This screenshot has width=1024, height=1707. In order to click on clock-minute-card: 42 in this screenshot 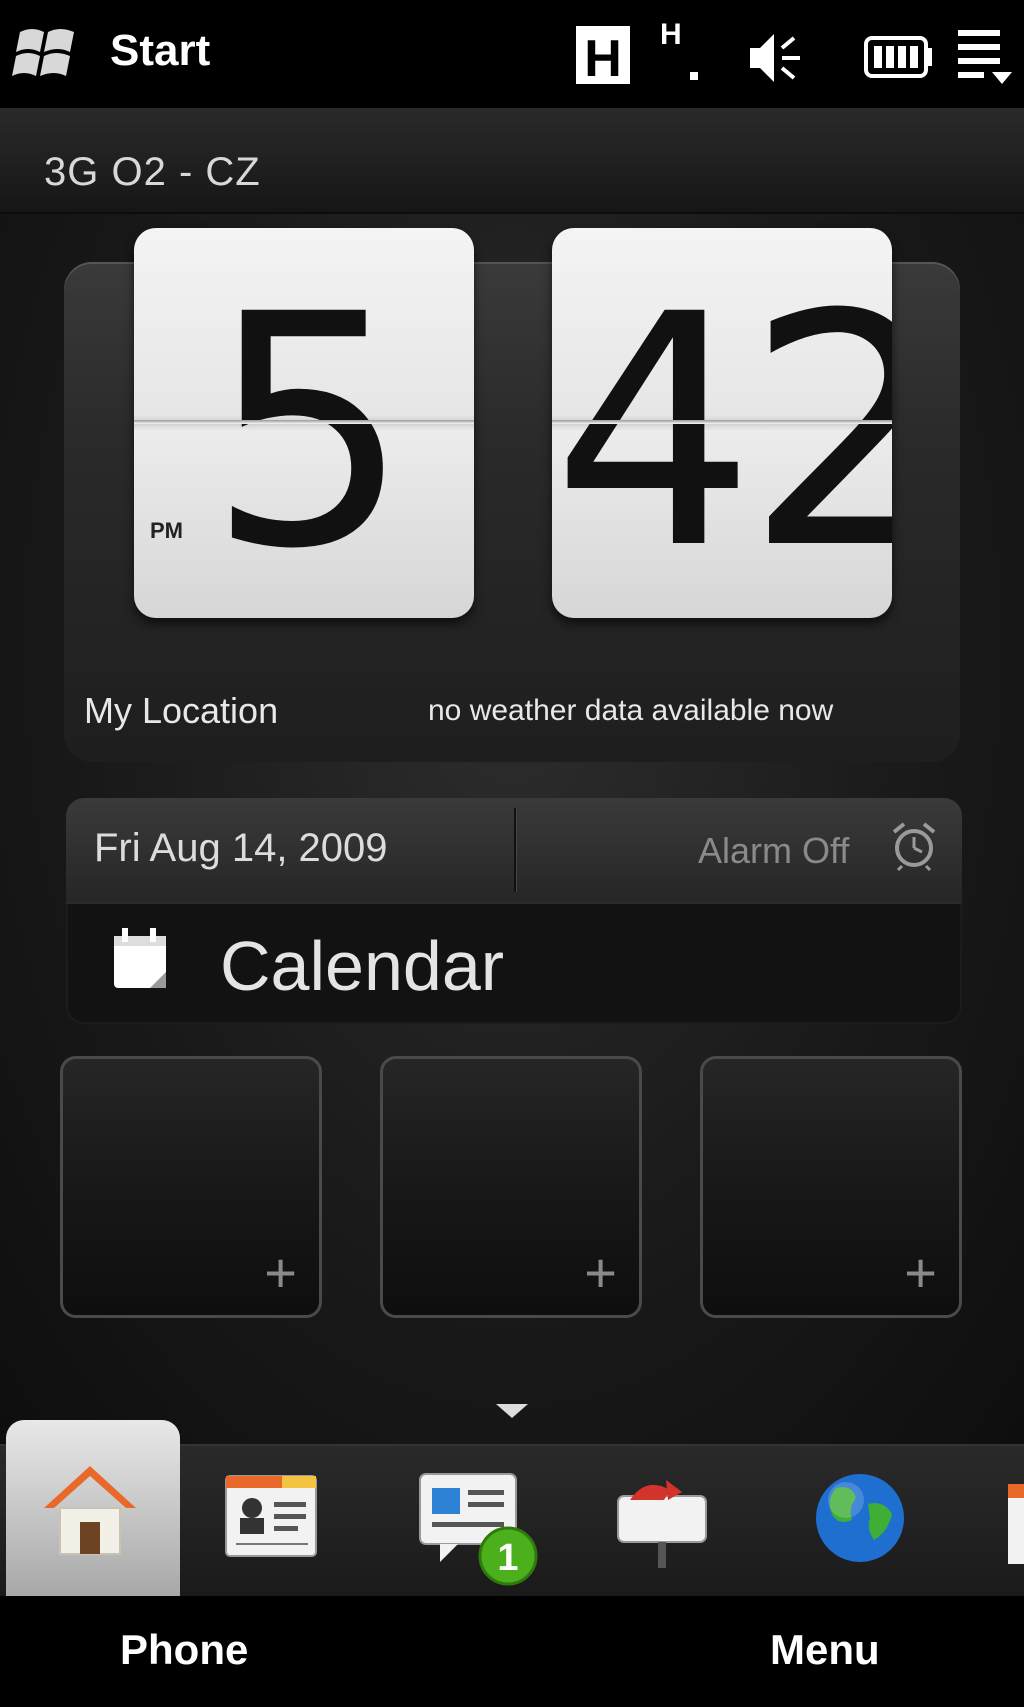, I will do `click(722, 423)`.